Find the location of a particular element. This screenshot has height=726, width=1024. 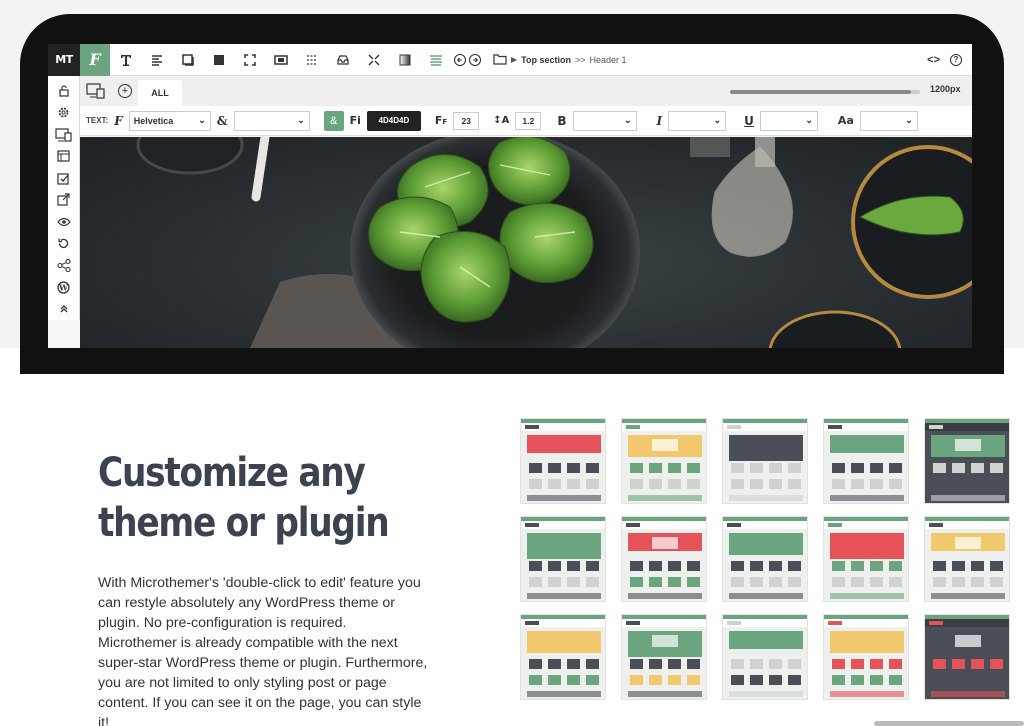

page-scrollbar is located at coordinates (949, 723).